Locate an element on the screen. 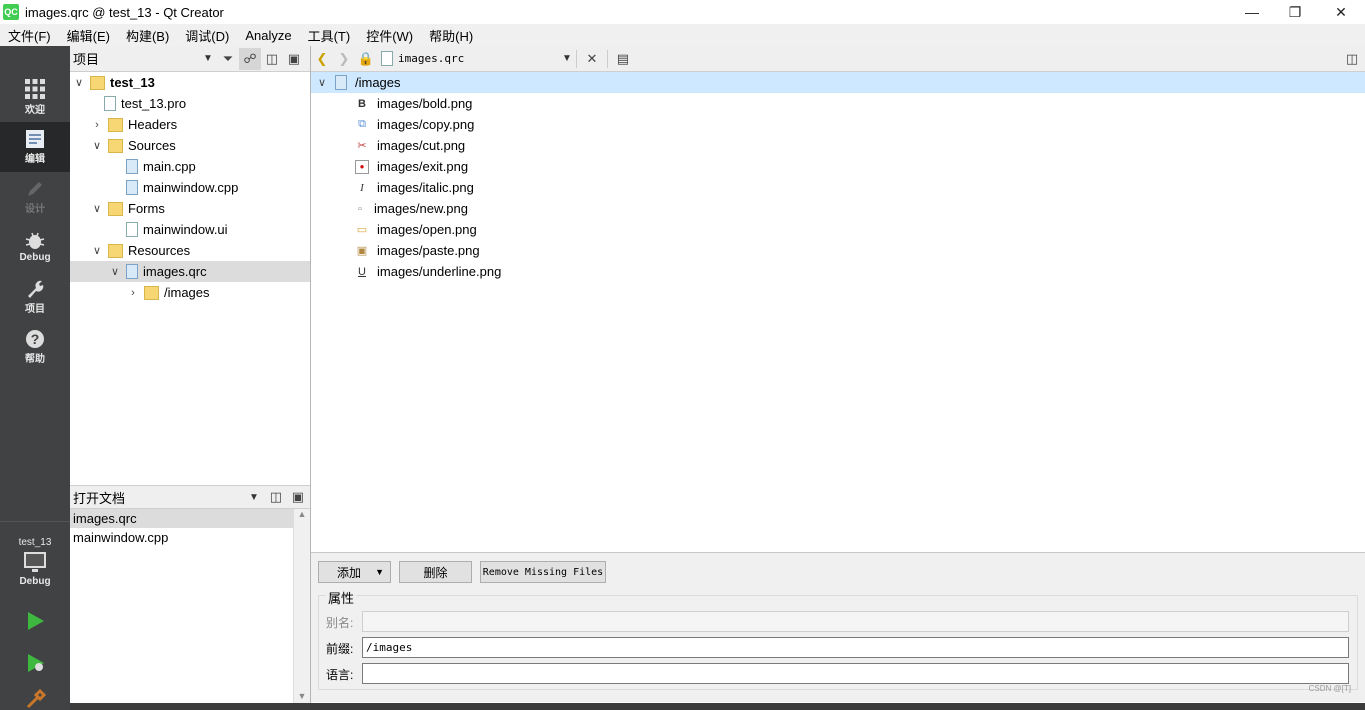 The width and height of the screenshot is (1365, 710). tree-item-main-cpp: main.cpp is located at coordinates (190, 166).